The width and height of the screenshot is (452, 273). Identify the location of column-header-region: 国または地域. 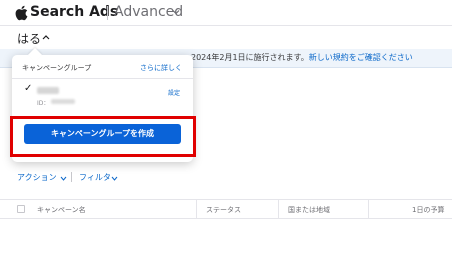
(309, 210).